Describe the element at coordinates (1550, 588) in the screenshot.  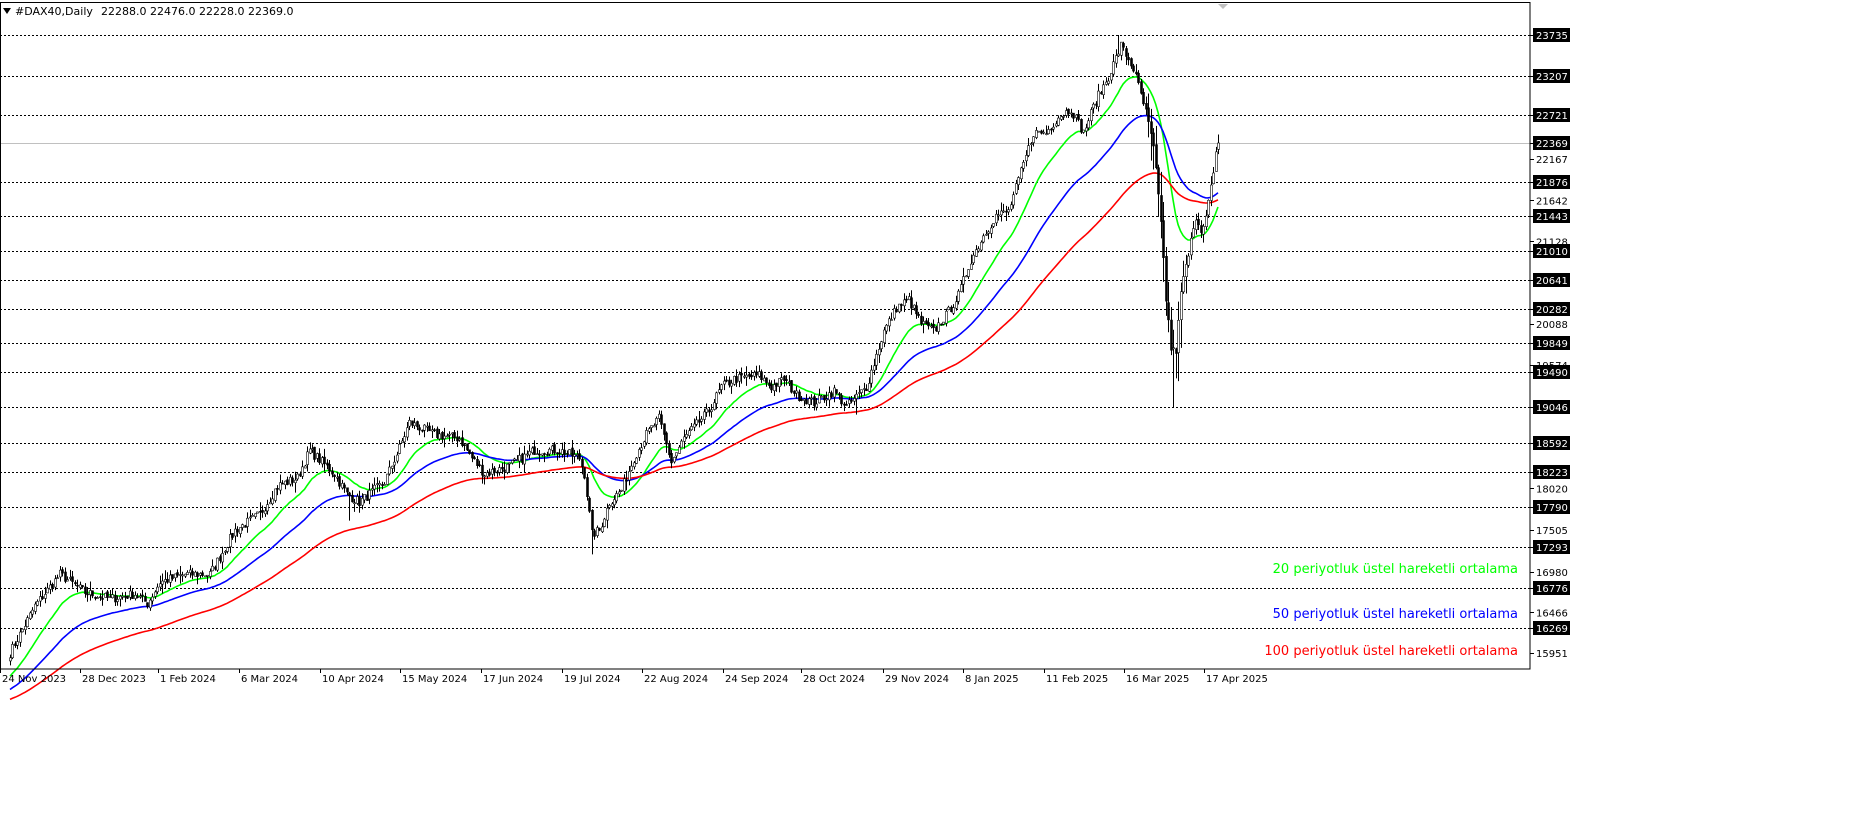
I see `price-tick: 16776` at that location.